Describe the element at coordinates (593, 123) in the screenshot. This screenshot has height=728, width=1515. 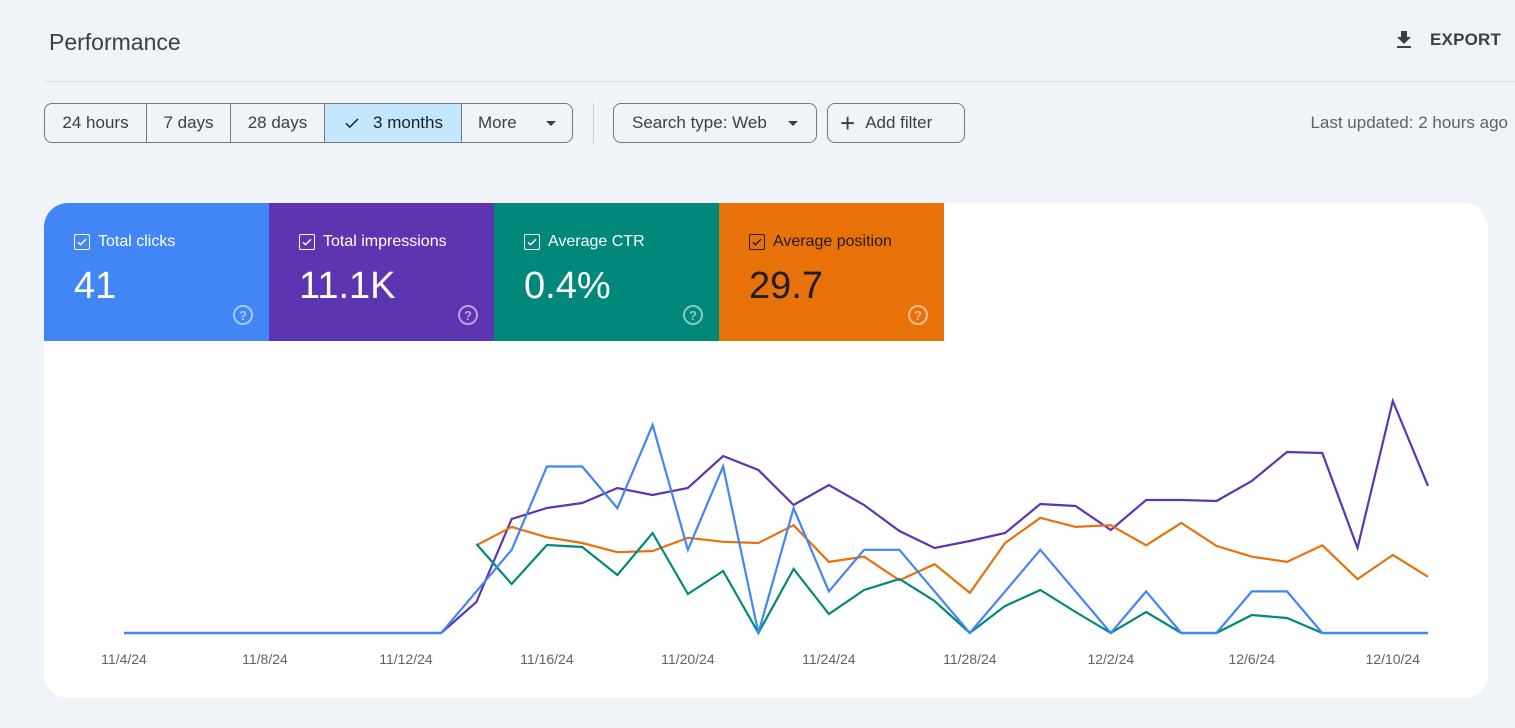
I see `filter-divider` at that location.